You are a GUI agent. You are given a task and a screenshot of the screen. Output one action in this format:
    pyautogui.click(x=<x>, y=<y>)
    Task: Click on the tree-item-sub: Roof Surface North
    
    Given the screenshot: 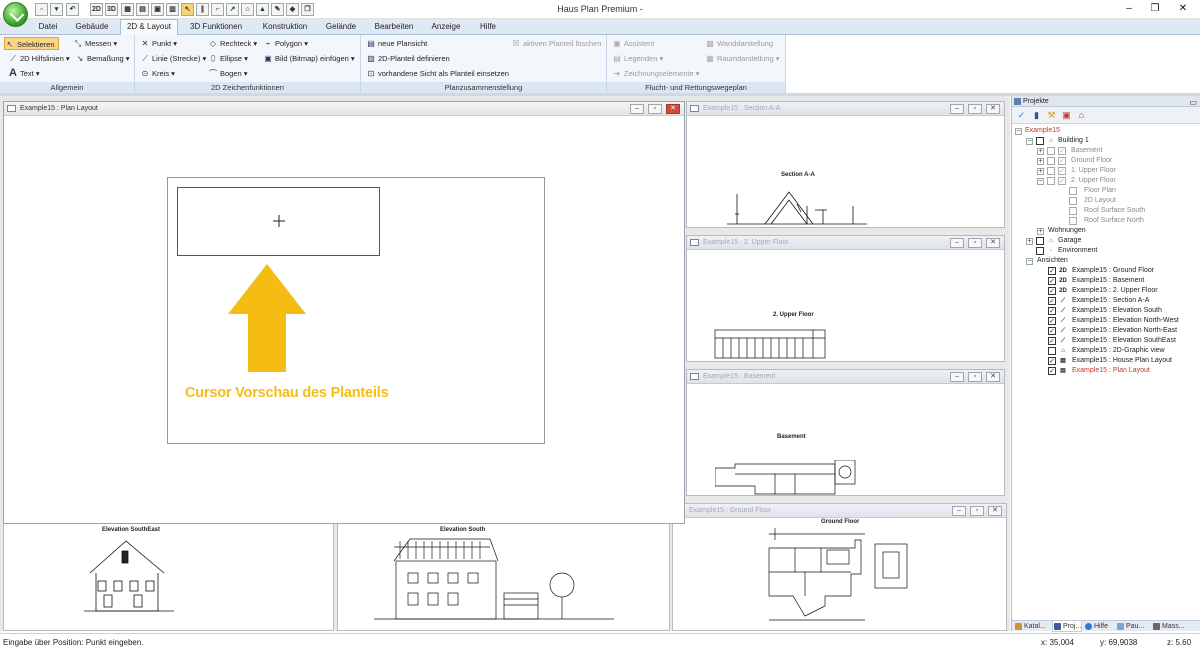 What is the action you would take?
    pyautogui.click(x=1101, y=221)
    